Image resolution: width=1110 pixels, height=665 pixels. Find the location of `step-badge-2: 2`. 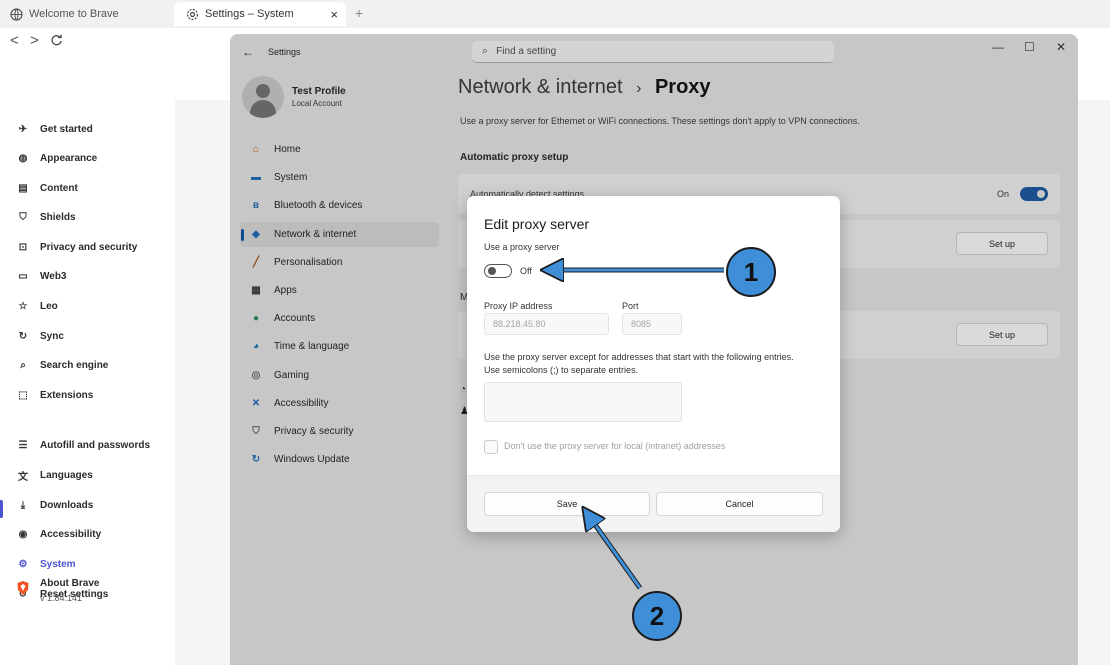

step-badge-2: 2 is located at coordinates (657, 616).